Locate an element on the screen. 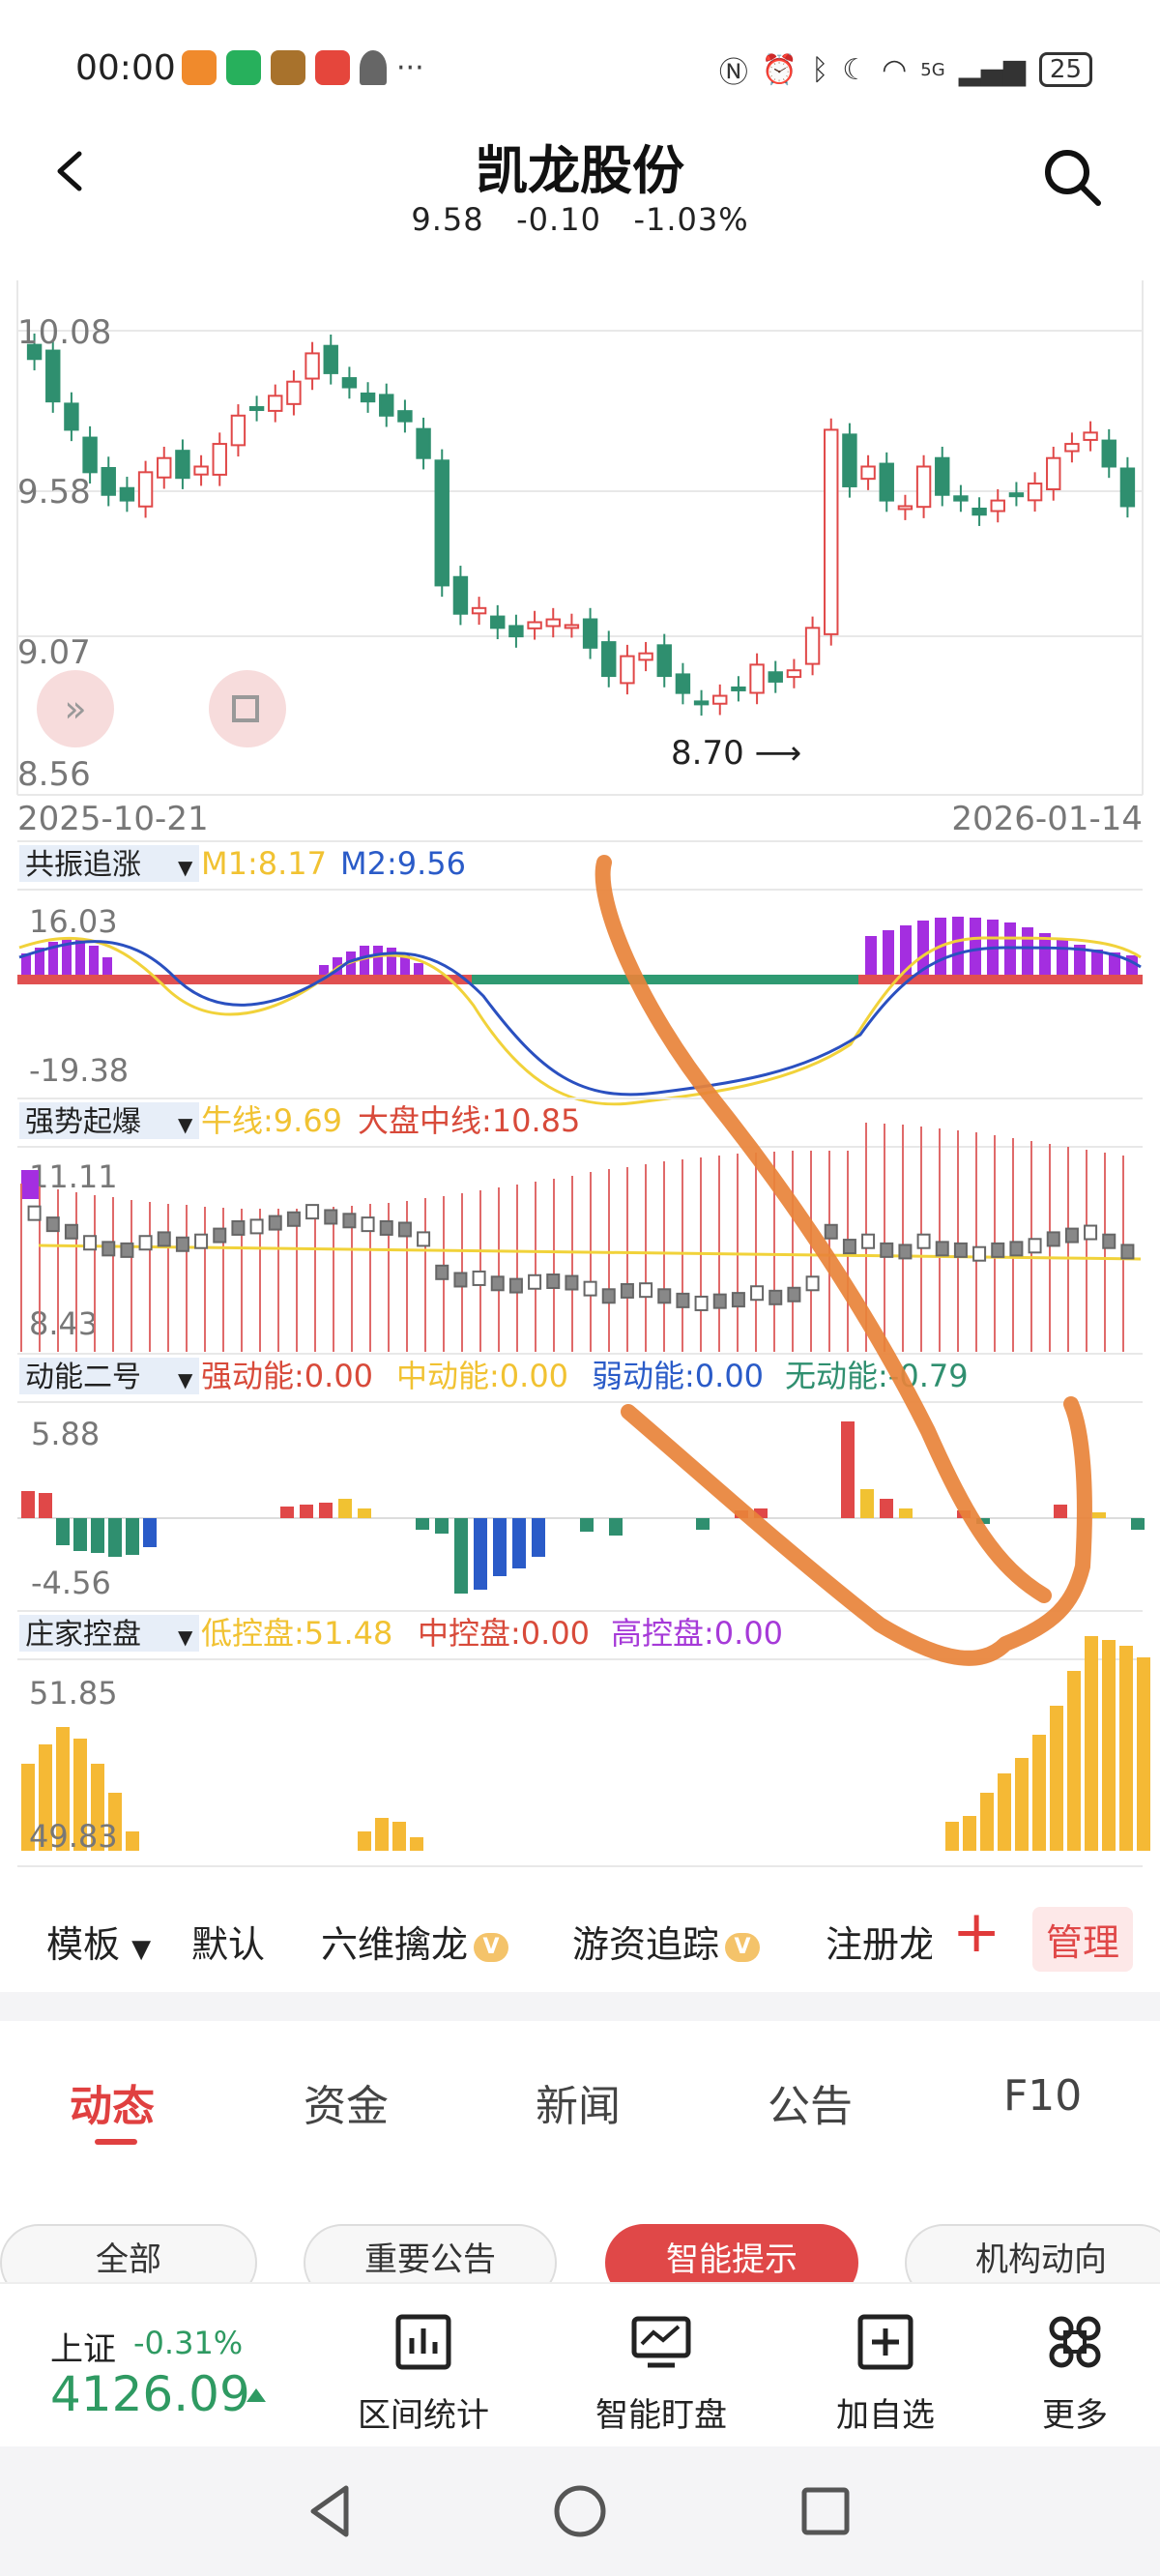 Image resolution: width=1160 pixels, height=2576 pixels. tab-f10: F10 is located at coordinates (1042, 2096).